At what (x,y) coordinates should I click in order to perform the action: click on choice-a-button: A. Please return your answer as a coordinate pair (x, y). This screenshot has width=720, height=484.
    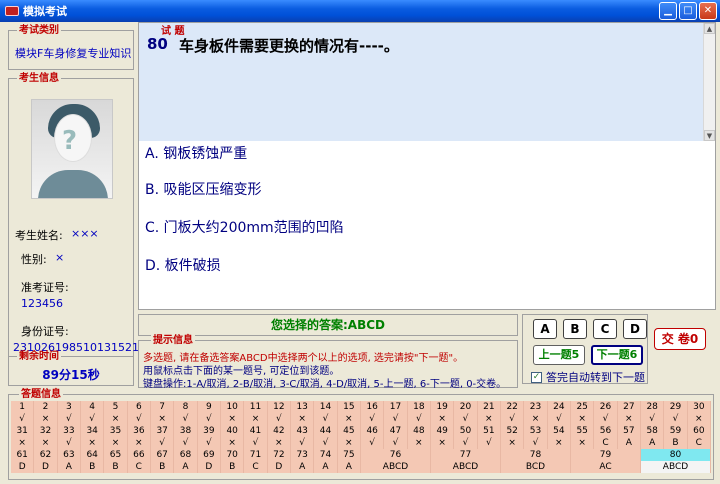
    Looking at the image, I should click on (545, 329).